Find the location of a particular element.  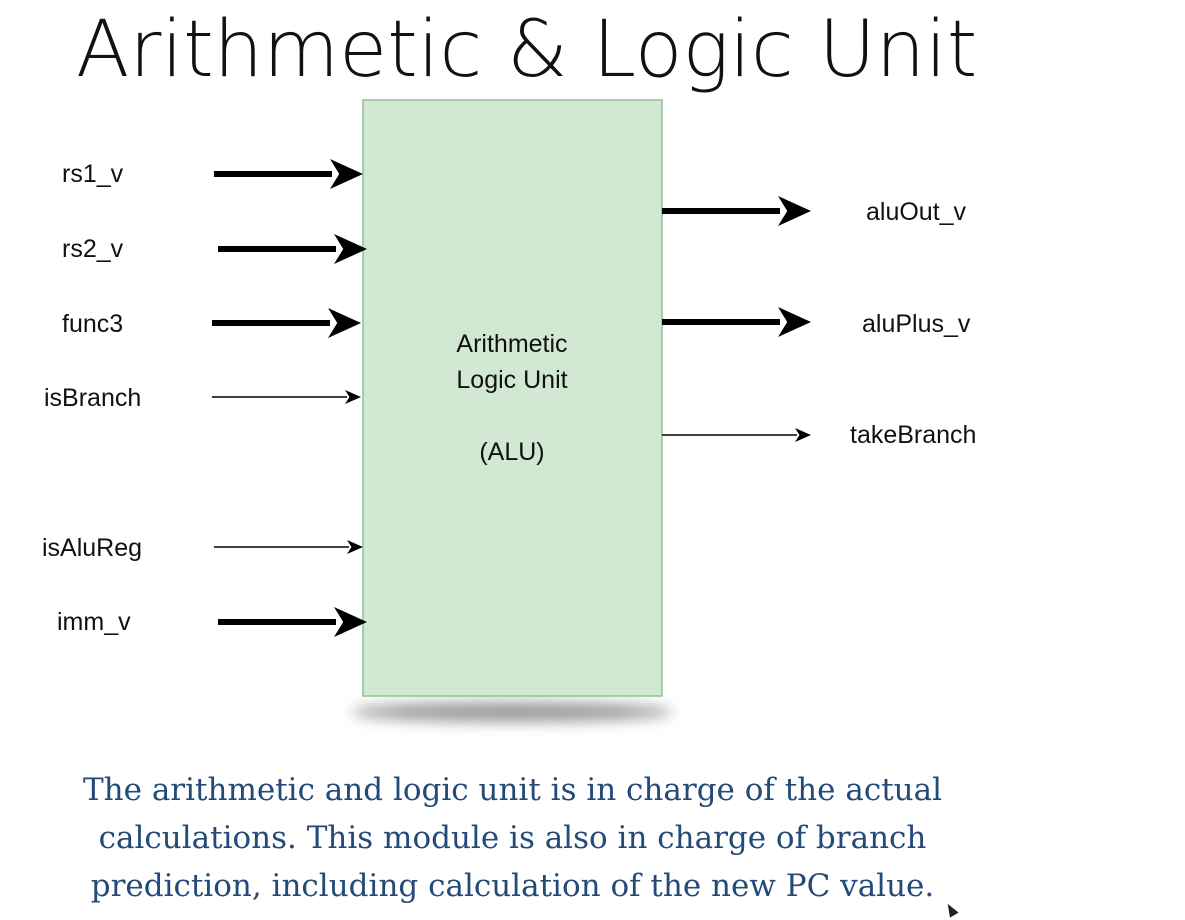

input-label-rs2-v: rs2_v is located at coordinates (93, 249).